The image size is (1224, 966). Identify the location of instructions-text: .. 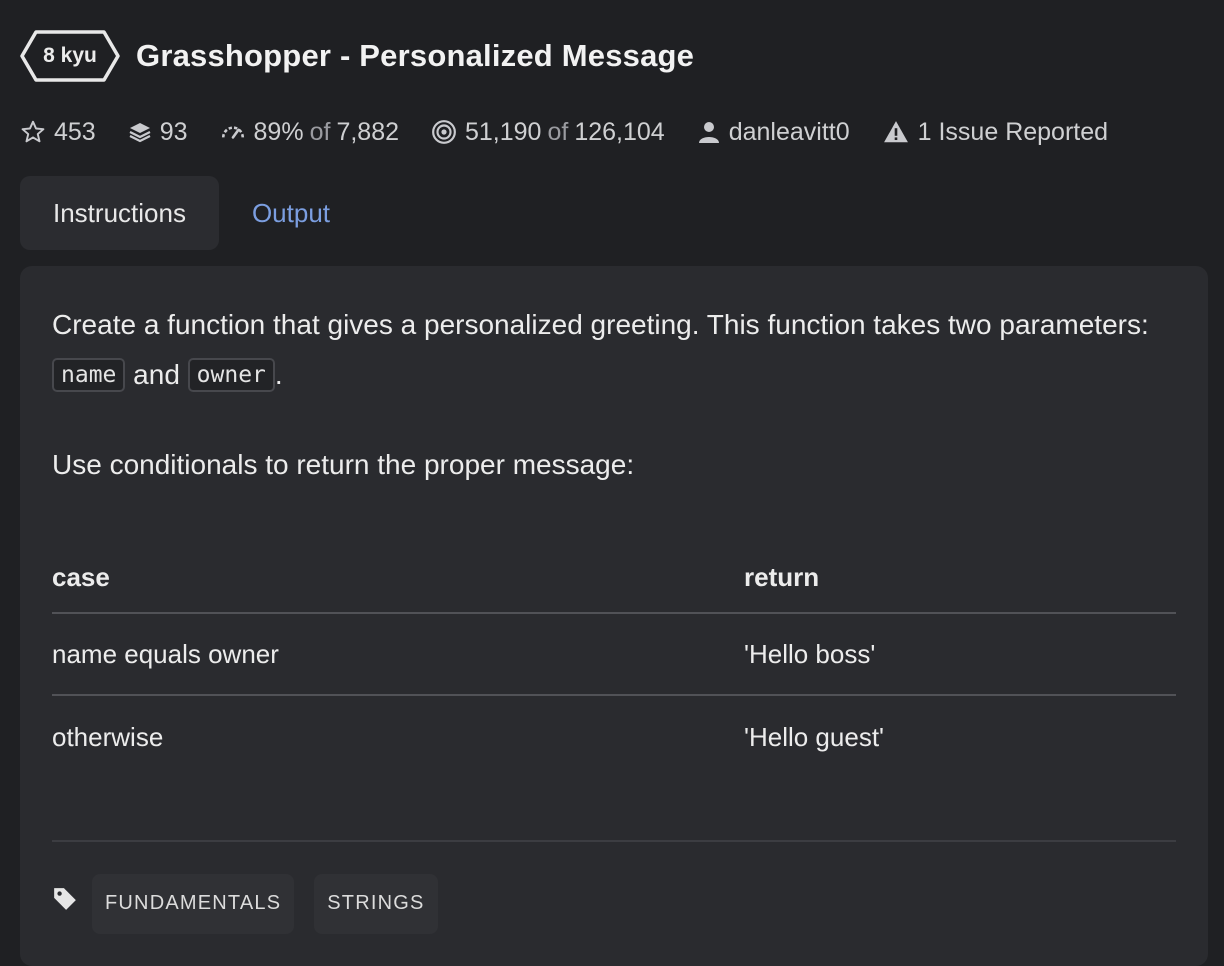
(278, 374).